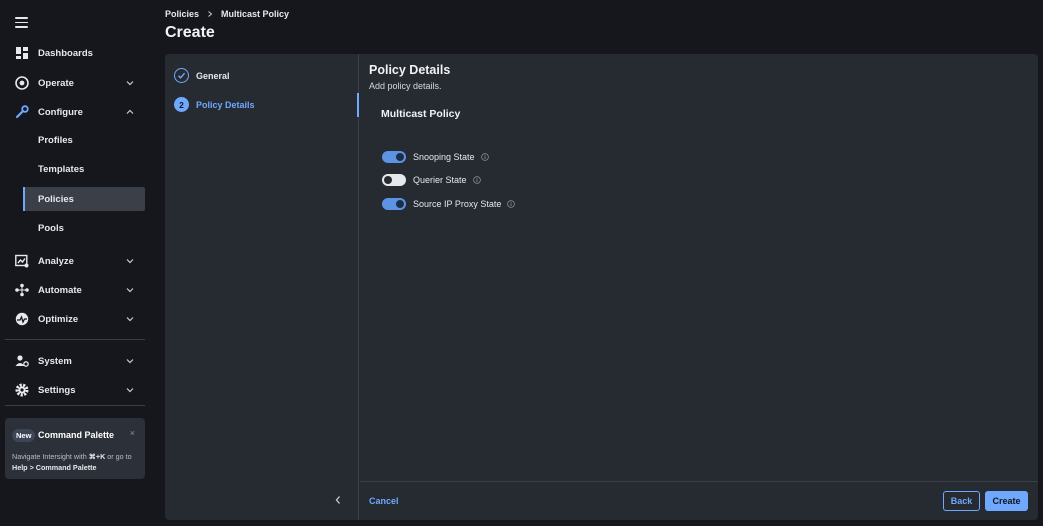  Describe the element at coordinates (22, 261) in the screenshot. I see `analyze-icon` at that location.